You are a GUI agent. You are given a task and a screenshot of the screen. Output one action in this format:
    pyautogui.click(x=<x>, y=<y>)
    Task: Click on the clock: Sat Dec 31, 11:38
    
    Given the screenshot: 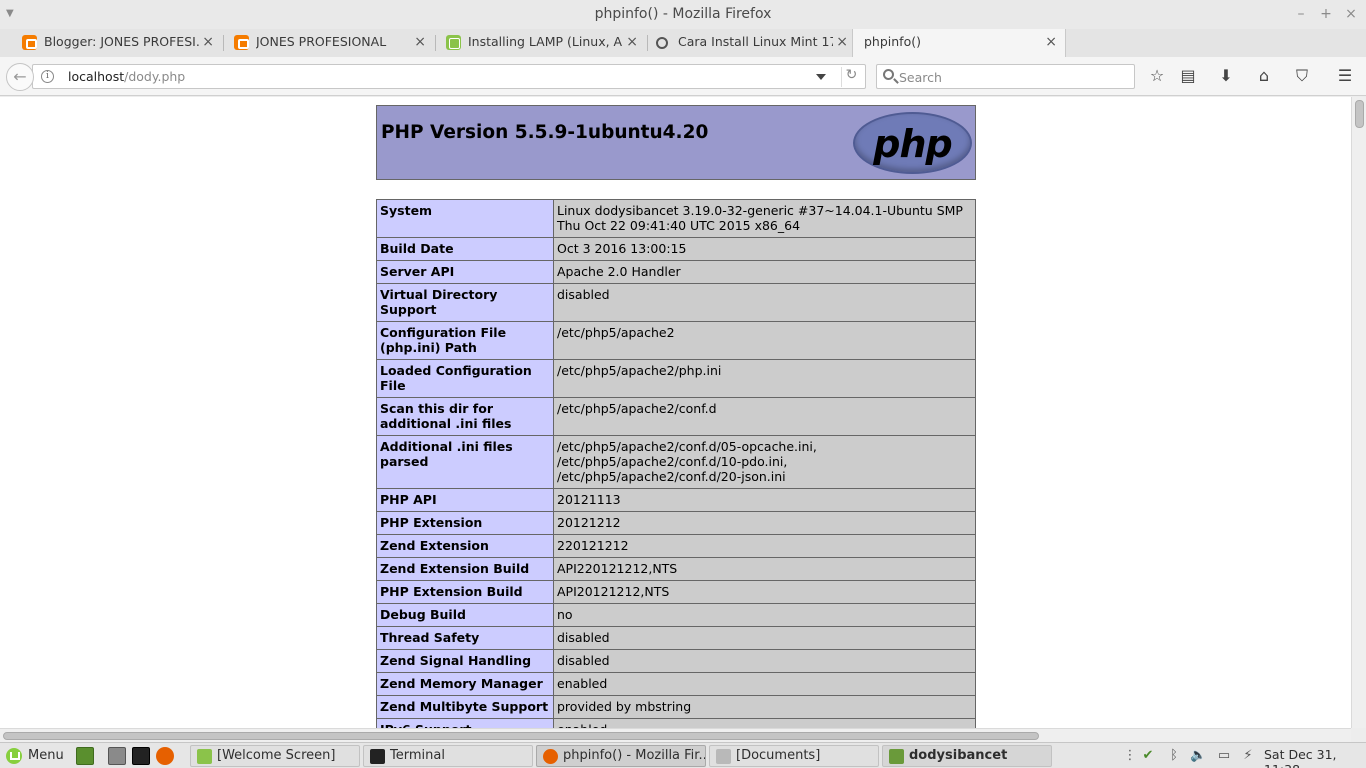 What is the action you would take?
    pyautogui.click(x=1315, y=757)
    